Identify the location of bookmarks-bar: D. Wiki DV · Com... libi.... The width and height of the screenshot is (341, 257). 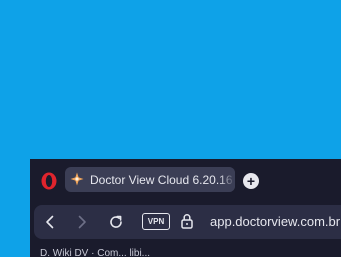
(187, 249).